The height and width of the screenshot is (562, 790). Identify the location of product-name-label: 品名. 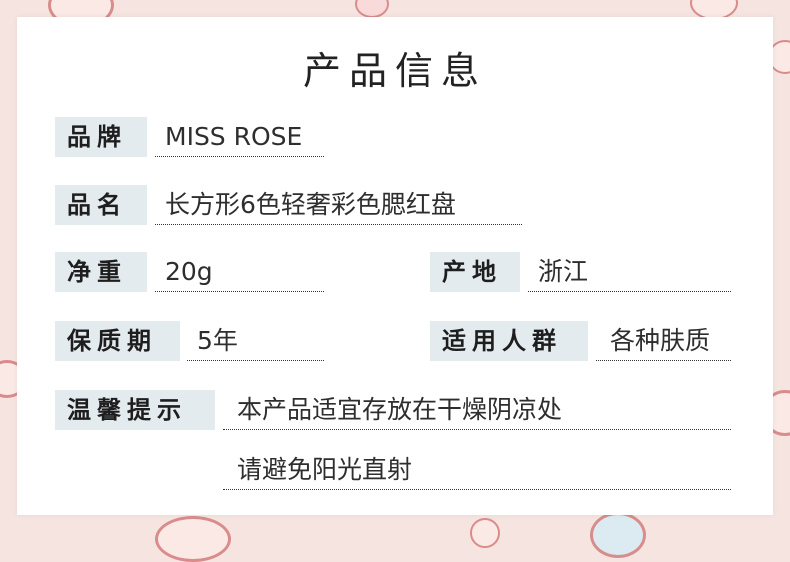
(101, 205).